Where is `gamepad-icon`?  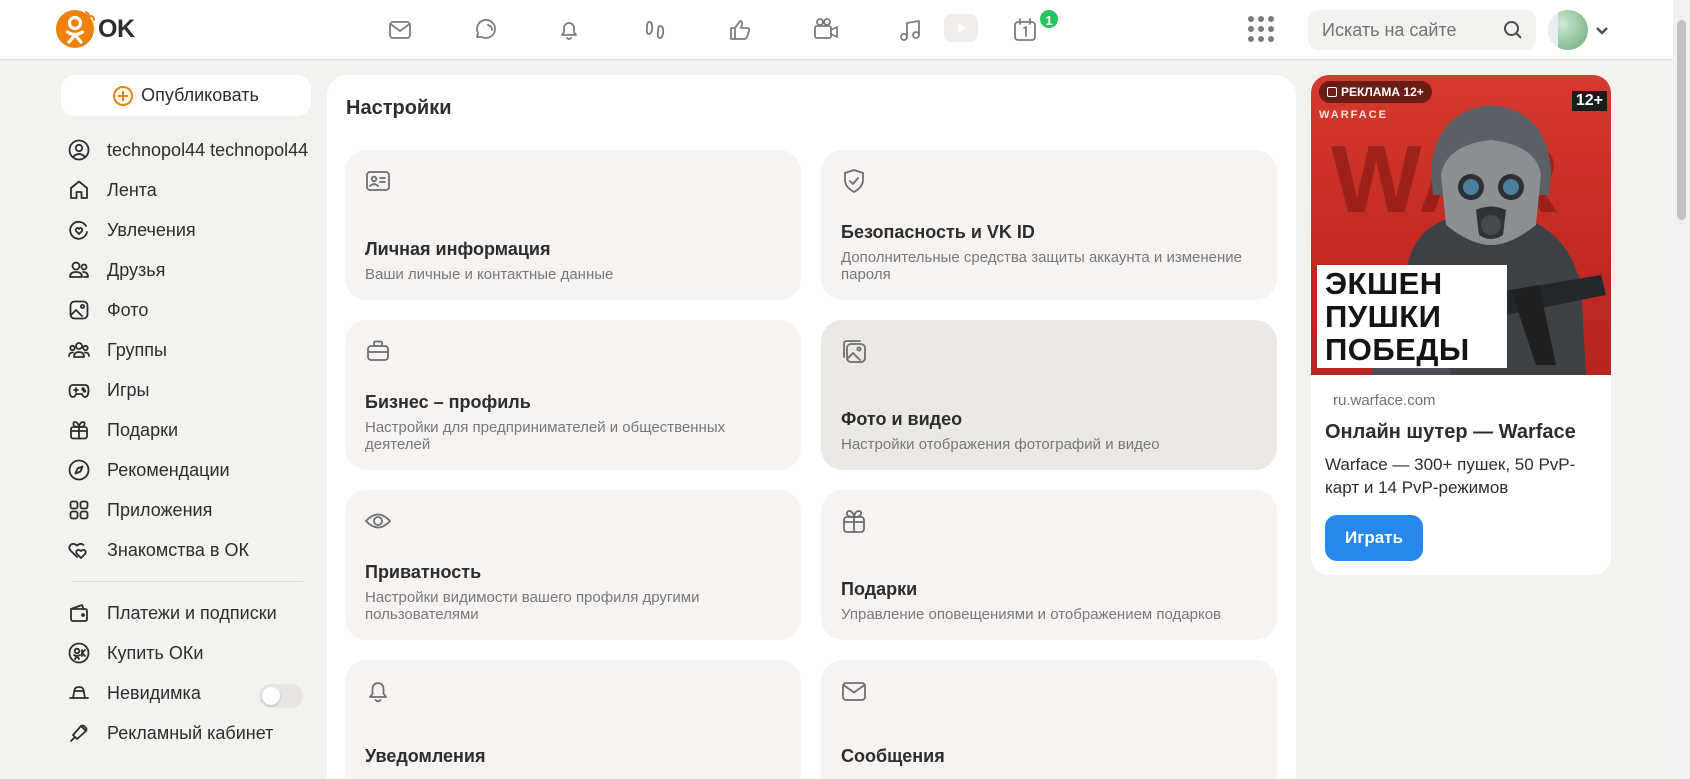
gamepad-icon is located at coordinates (79, 390).